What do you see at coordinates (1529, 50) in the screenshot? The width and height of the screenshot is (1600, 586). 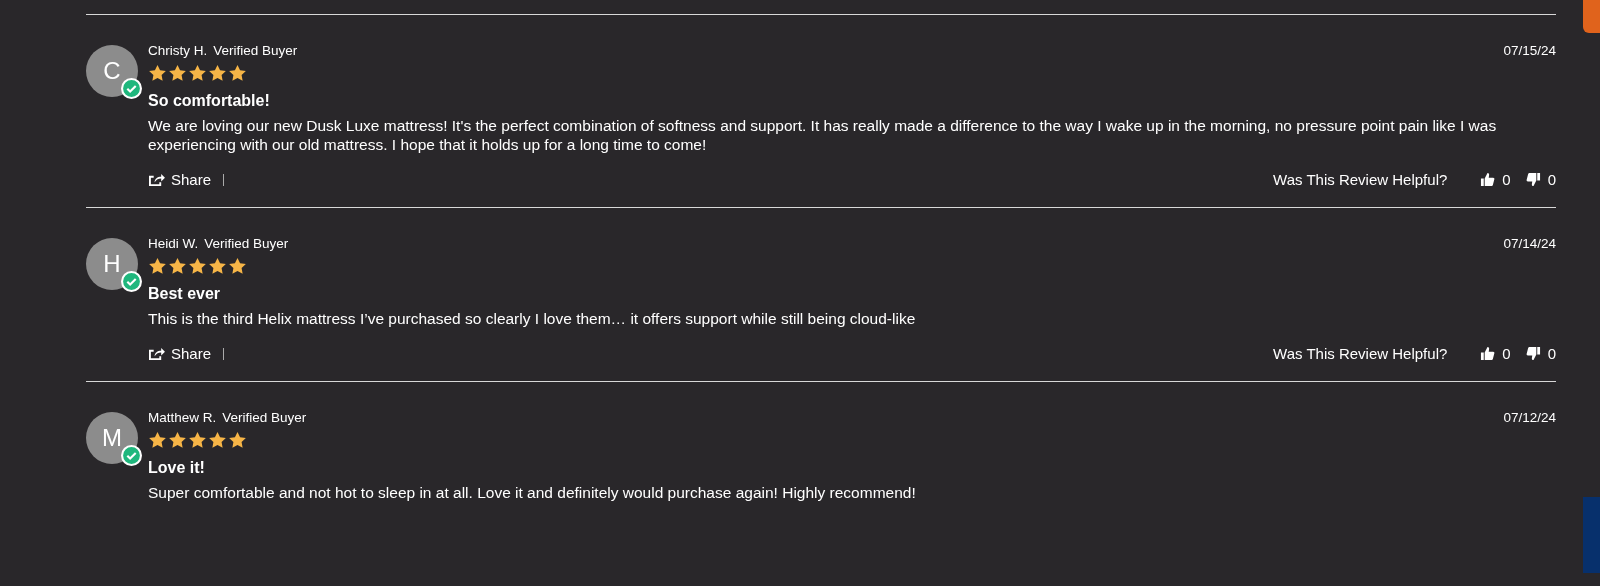 I see `review-date: 07/15/24` at bounding box center [1529, 50].